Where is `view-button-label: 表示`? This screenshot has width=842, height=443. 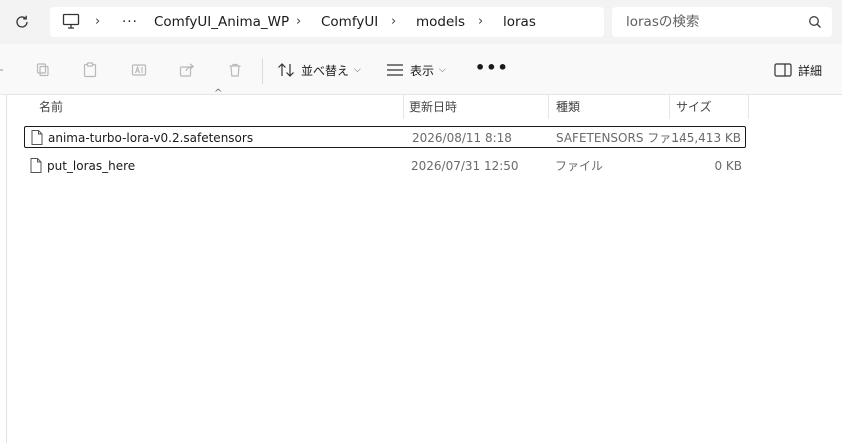 view-button-label: 表示 is located at coordinates (422, 70).